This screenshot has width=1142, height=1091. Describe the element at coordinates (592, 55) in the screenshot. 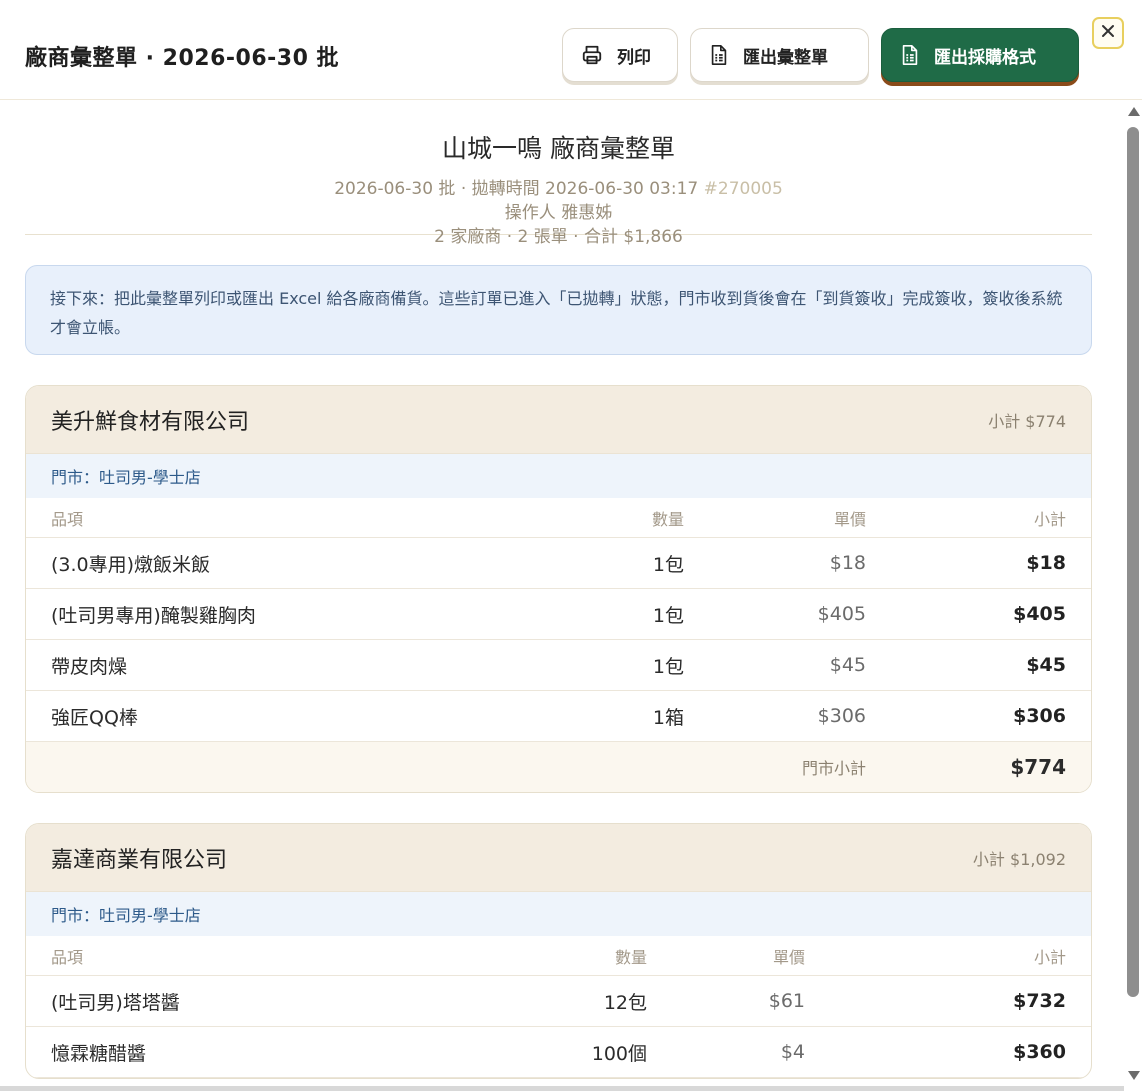

I see `printer-icon` at that location.